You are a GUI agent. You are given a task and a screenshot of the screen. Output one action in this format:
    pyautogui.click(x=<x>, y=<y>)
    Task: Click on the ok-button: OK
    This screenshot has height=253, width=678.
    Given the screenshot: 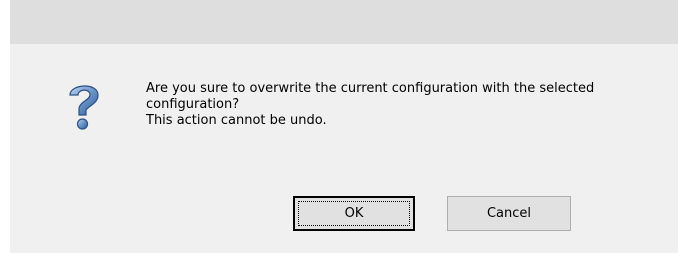 What is the action you would take?
    pyautogui.click(x=354, y=213)
    